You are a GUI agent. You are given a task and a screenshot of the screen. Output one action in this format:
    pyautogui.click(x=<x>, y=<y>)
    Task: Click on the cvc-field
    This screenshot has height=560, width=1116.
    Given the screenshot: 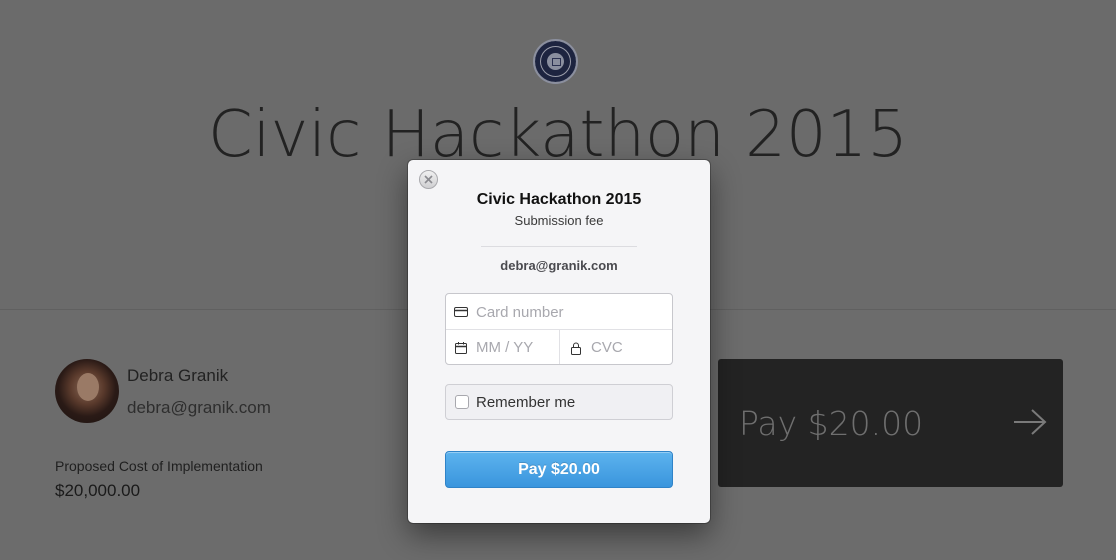 What is the action you would take?
    pyautogui.click(x=619, y=347)
    